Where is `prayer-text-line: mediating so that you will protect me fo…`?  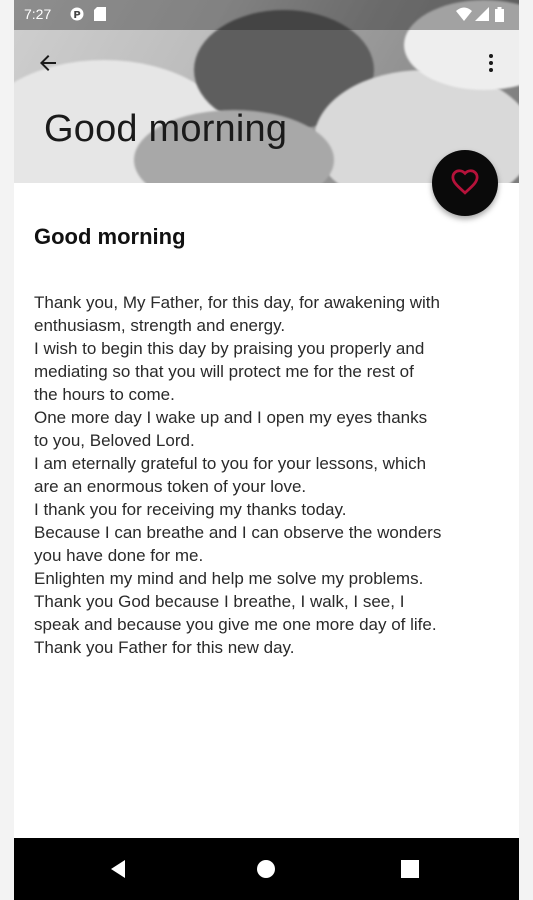 prayer-text-line: mediating so that you will protect me fo… is located at coordinates (224, 371).